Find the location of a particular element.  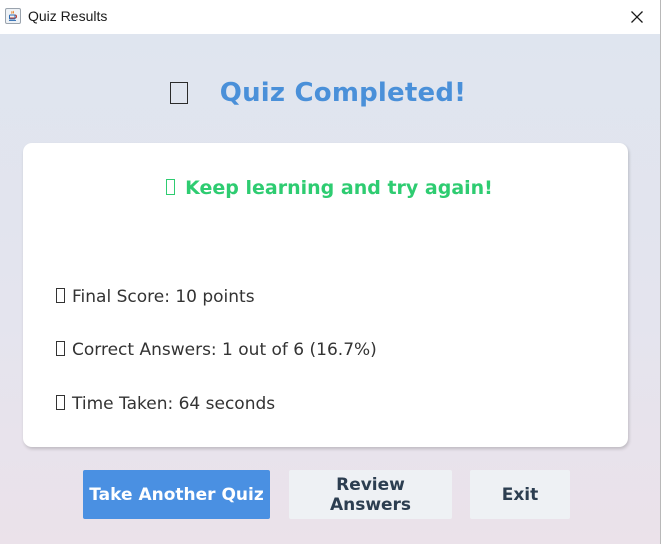

exit-button: Exit is located at coordinates (520, 494).